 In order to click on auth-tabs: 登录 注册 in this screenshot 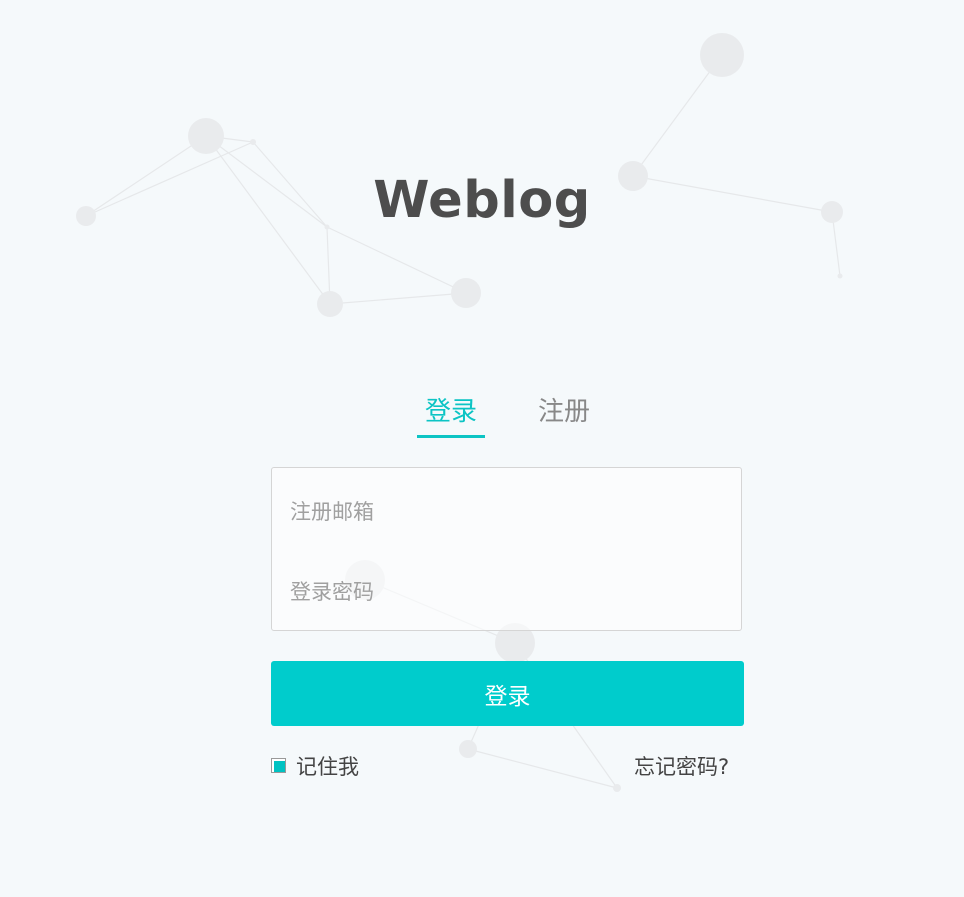, I will do `click(517, 416)`.